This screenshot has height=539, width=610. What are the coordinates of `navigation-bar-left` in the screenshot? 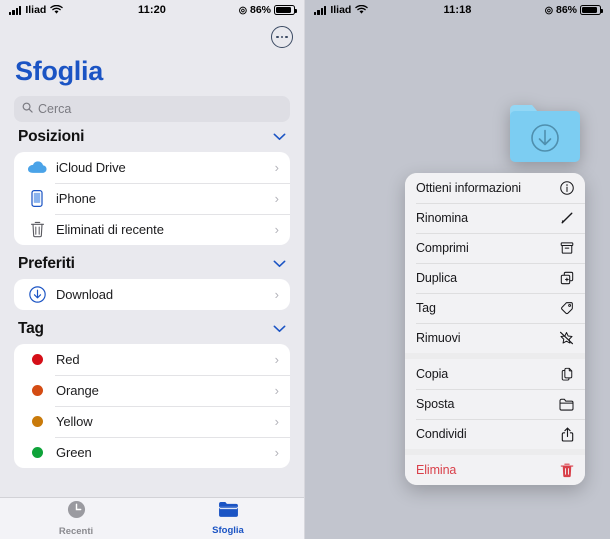 It's located at (152, 37).